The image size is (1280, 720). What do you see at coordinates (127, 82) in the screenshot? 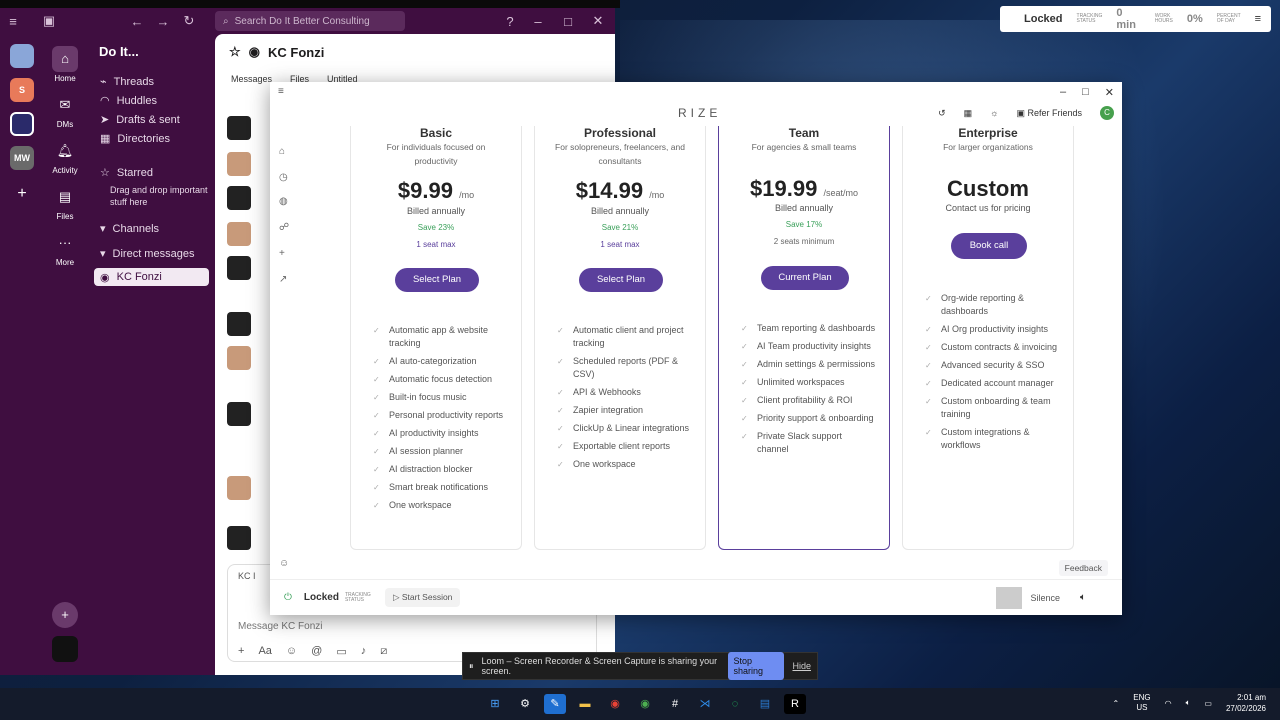
I see `sidebar-item-threads: ⌁ Threads` at bounding box center [127, 82].